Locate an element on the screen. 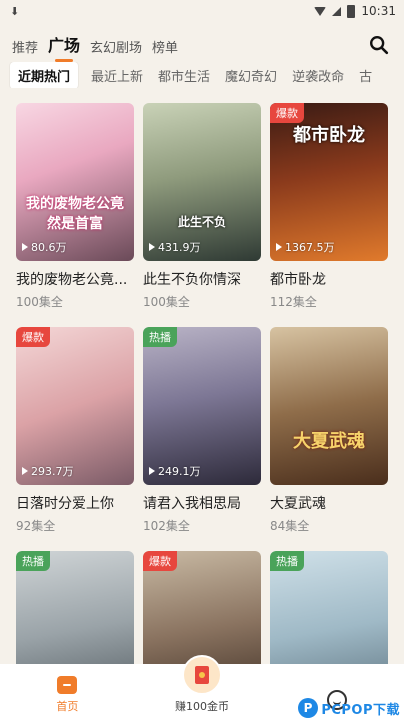 The image size is (404, 720). drama-title: 大夏武魂 is located at coordinates (329, 503).